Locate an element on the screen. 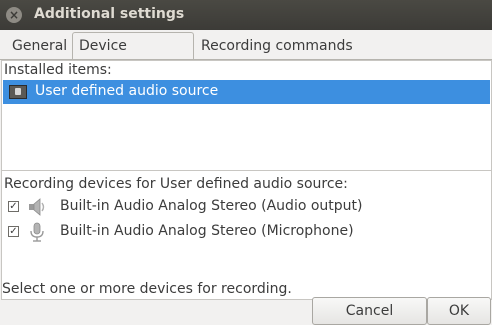 This screenshot has height=325, width=492. list-item: User defined audio source is located at coordinates (246, 92).